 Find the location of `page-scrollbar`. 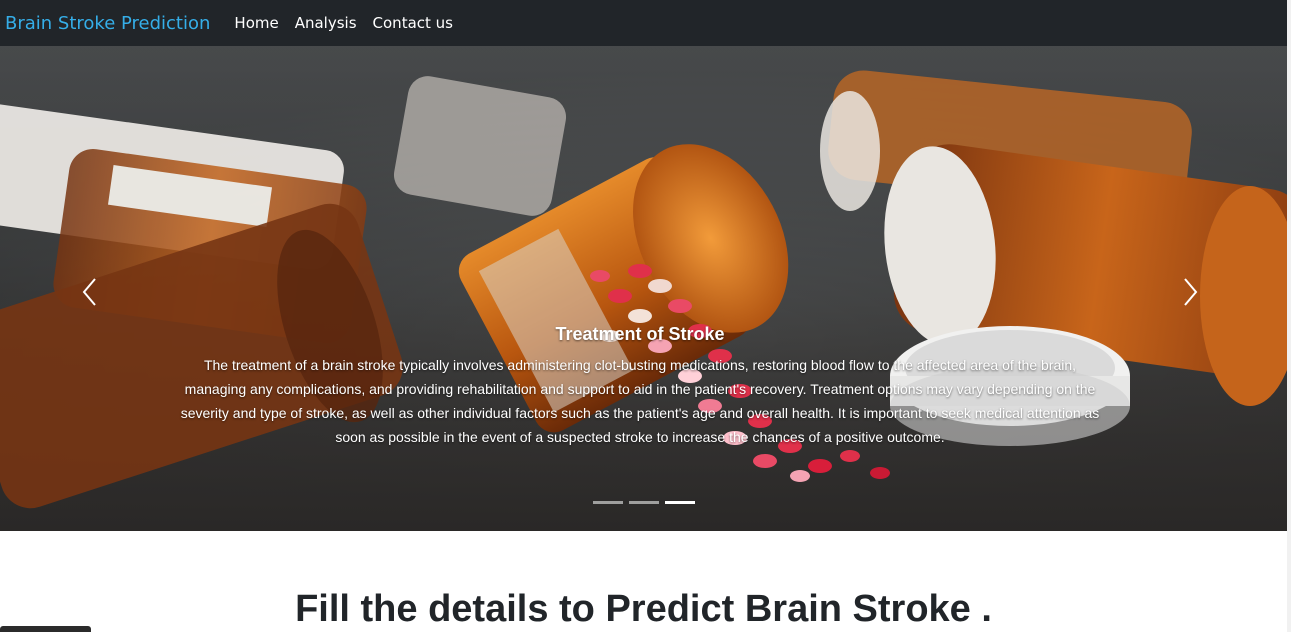

page-scrollbar is located at coordinates (1289, 316).